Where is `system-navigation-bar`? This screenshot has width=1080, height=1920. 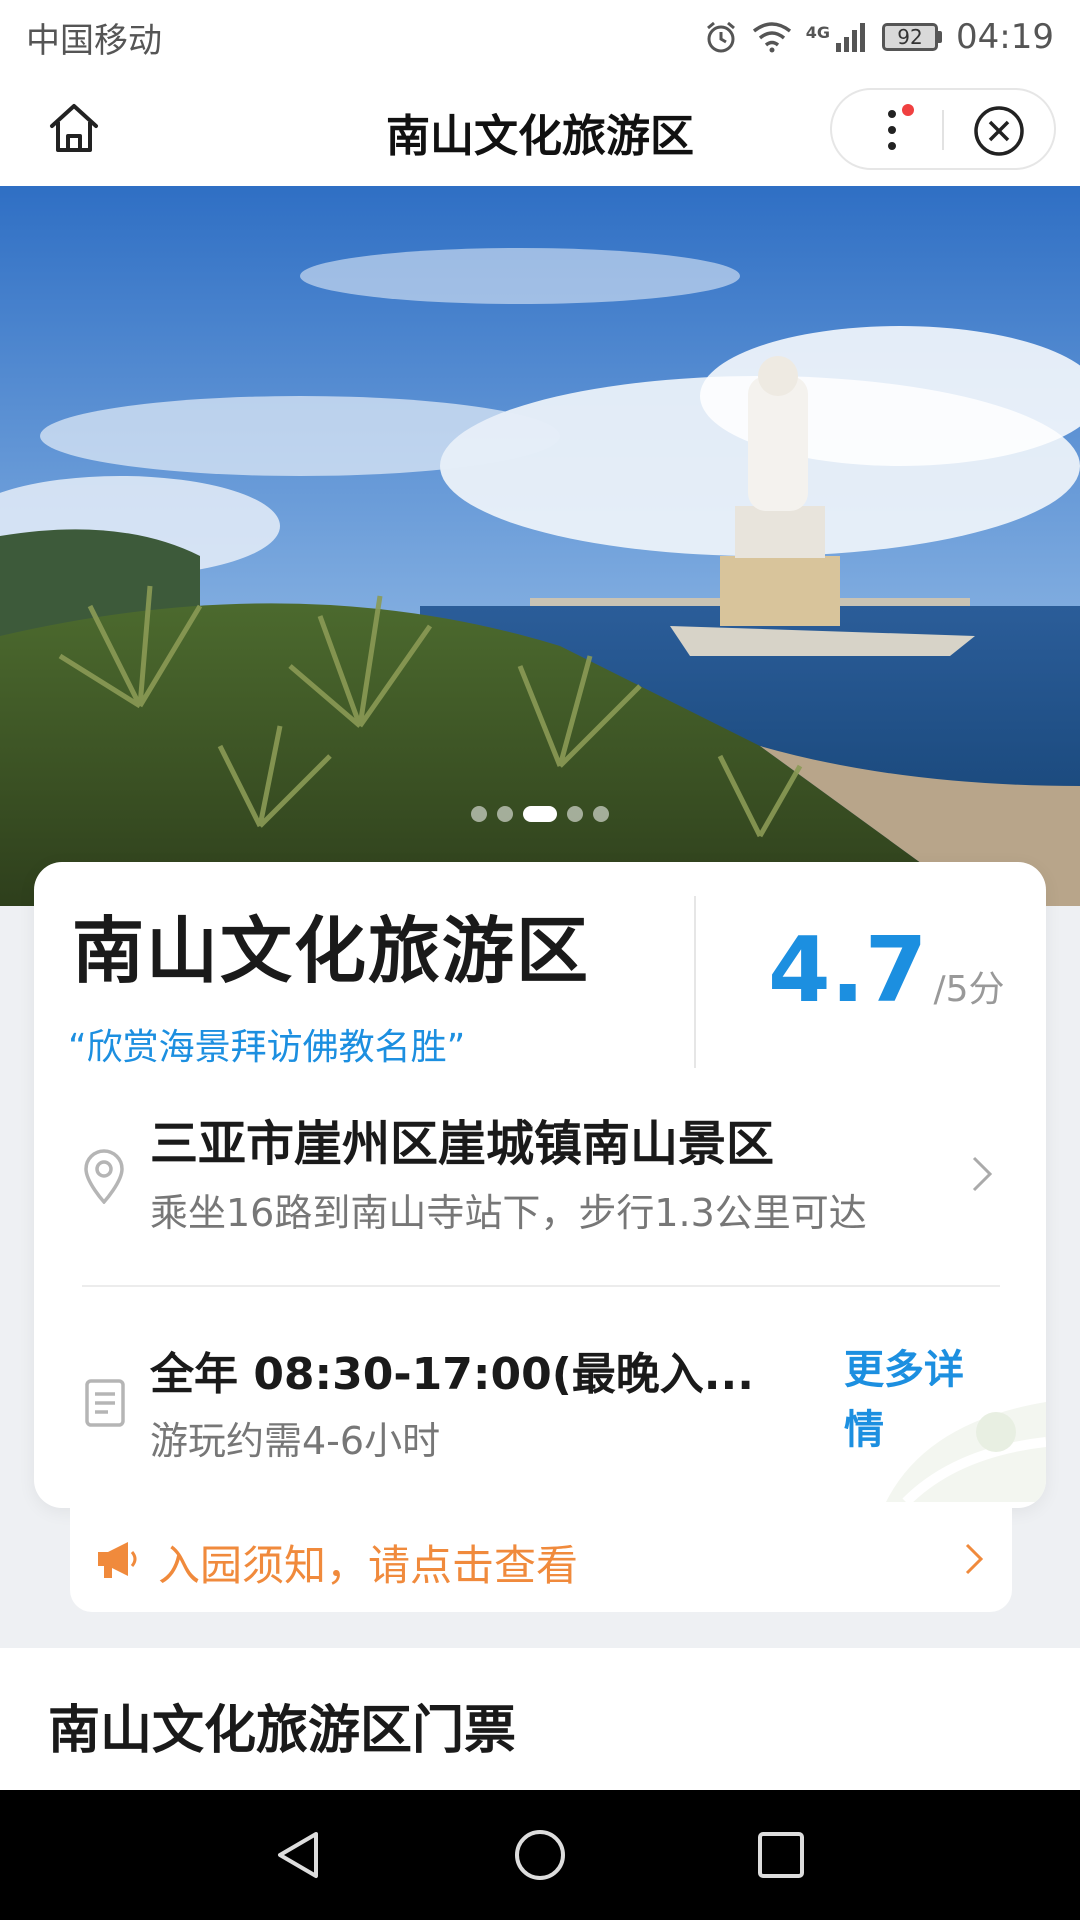 system-navigation-bar is located at coordinates (540, 1855).